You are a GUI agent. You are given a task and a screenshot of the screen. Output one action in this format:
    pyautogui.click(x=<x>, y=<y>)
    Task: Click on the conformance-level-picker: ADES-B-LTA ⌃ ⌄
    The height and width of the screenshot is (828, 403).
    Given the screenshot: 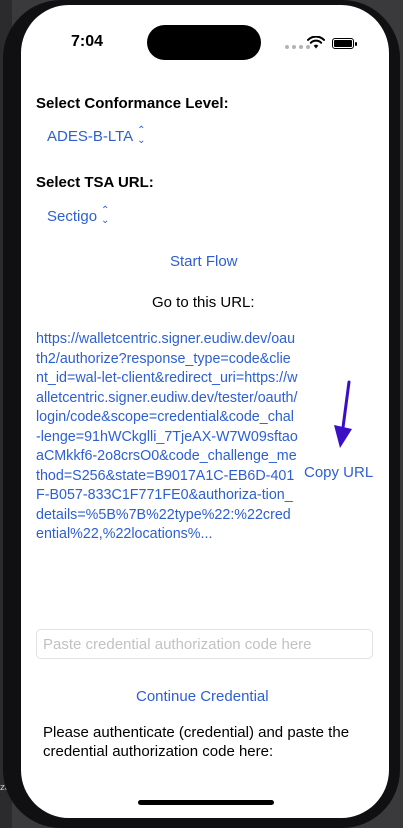 What is the action you would take?
    pyautogui.click(x=96, y=136)
    